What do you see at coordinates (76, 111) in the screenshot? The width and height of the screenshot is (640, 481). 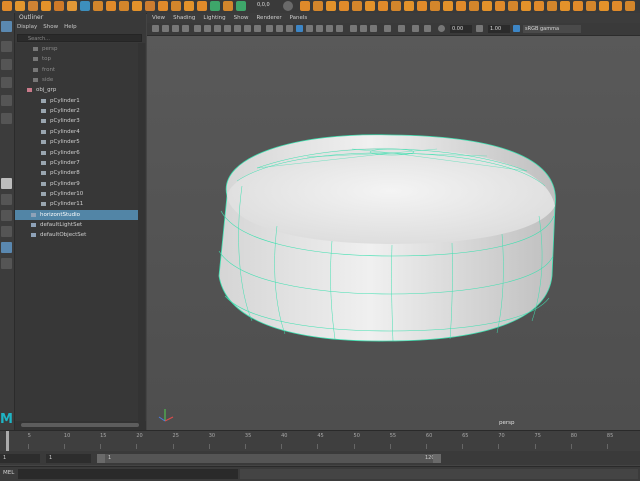 I see `outliner-row: pCylinder2` at bounding box center [76, 111].